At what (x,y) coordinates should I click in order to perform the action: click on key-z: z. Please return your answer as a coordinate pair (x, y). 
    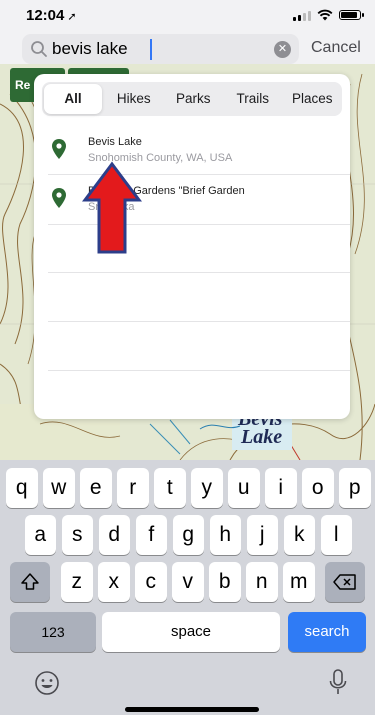
    Looking at the image, I should click on (77, 582).